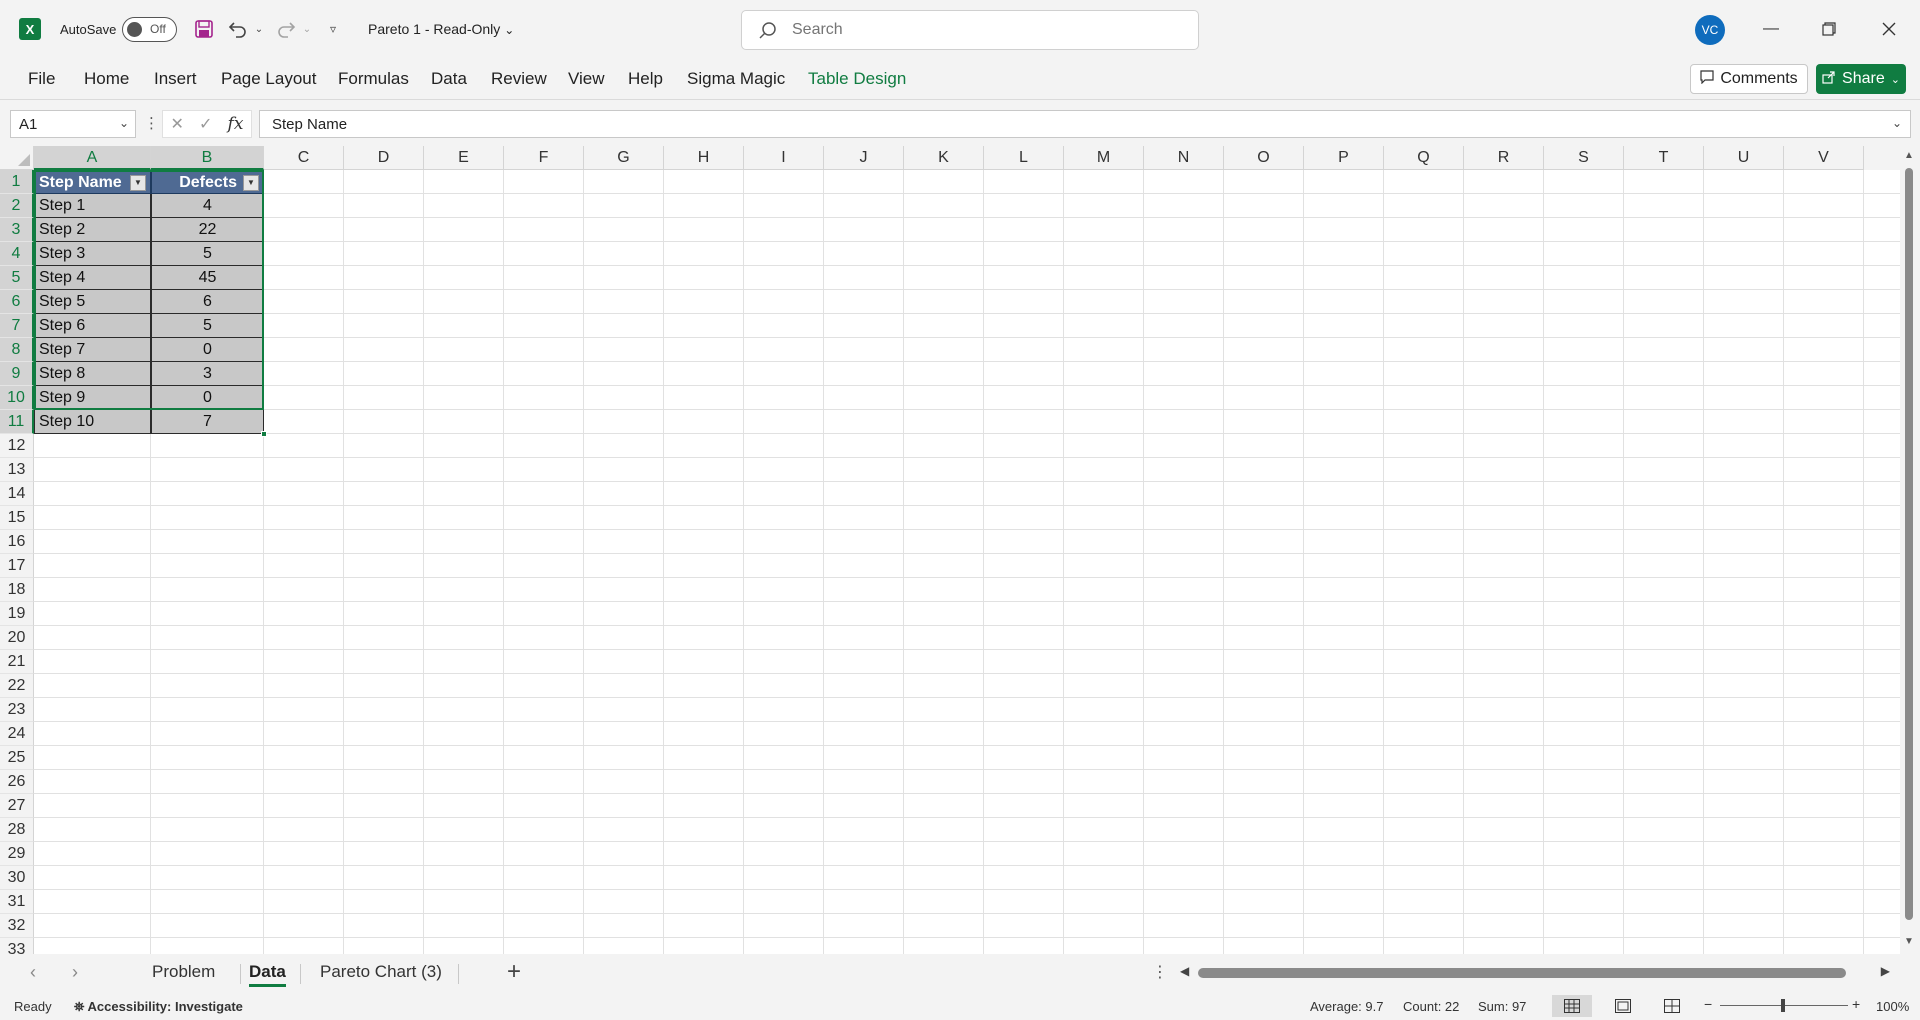  What do you see at coordinates (207, 206) in the screenshot?
I see `defects-cell: 4` at bounding box center [207, 206].